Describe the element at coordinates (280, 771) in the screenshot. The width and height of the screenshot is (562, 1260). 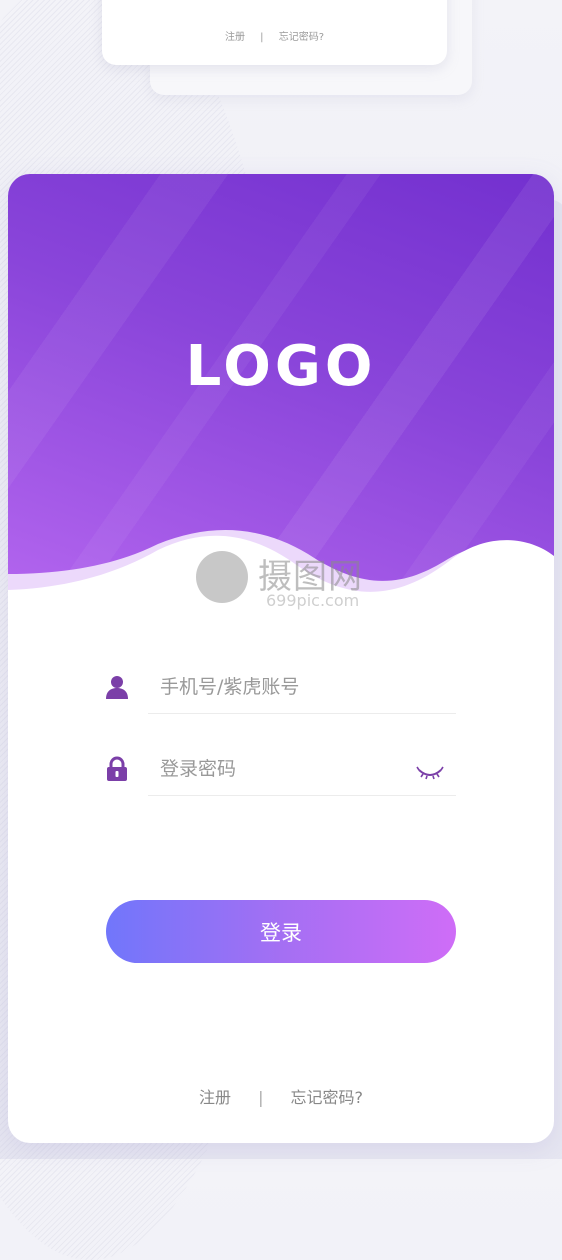
I see `password-field: 登录密码` at that location.